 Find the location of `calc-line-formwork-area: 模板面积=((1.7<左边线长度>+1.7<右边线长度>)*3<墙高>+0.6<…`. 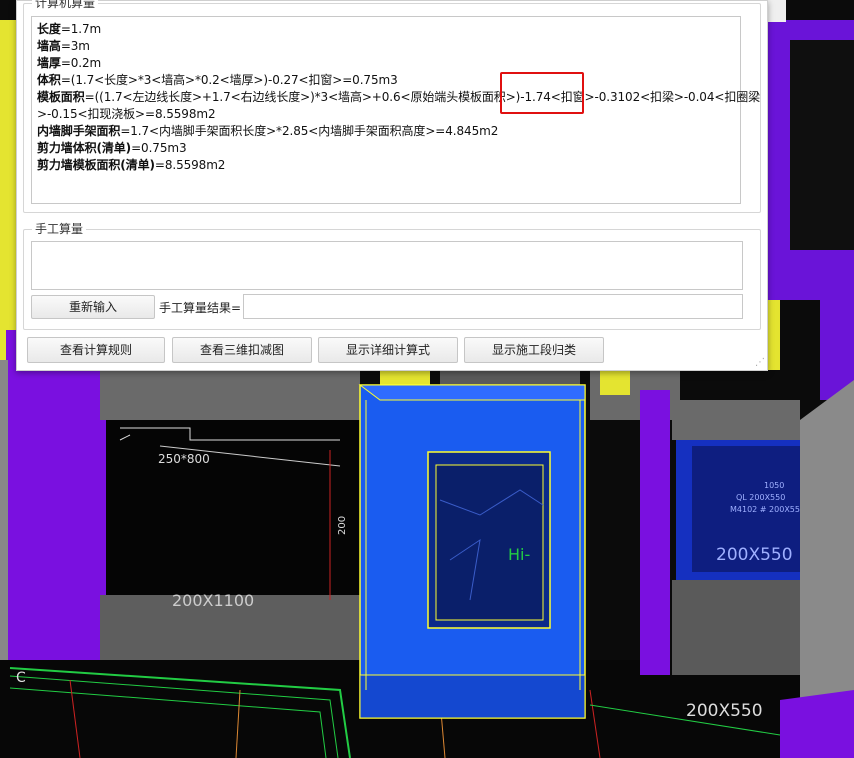

calc-line-formwork-area: 模板面积=((1.7<左边线长度>+1.7<右边线长度>)*3<墙高>+0.6<… is located at coordinates (399, 97).